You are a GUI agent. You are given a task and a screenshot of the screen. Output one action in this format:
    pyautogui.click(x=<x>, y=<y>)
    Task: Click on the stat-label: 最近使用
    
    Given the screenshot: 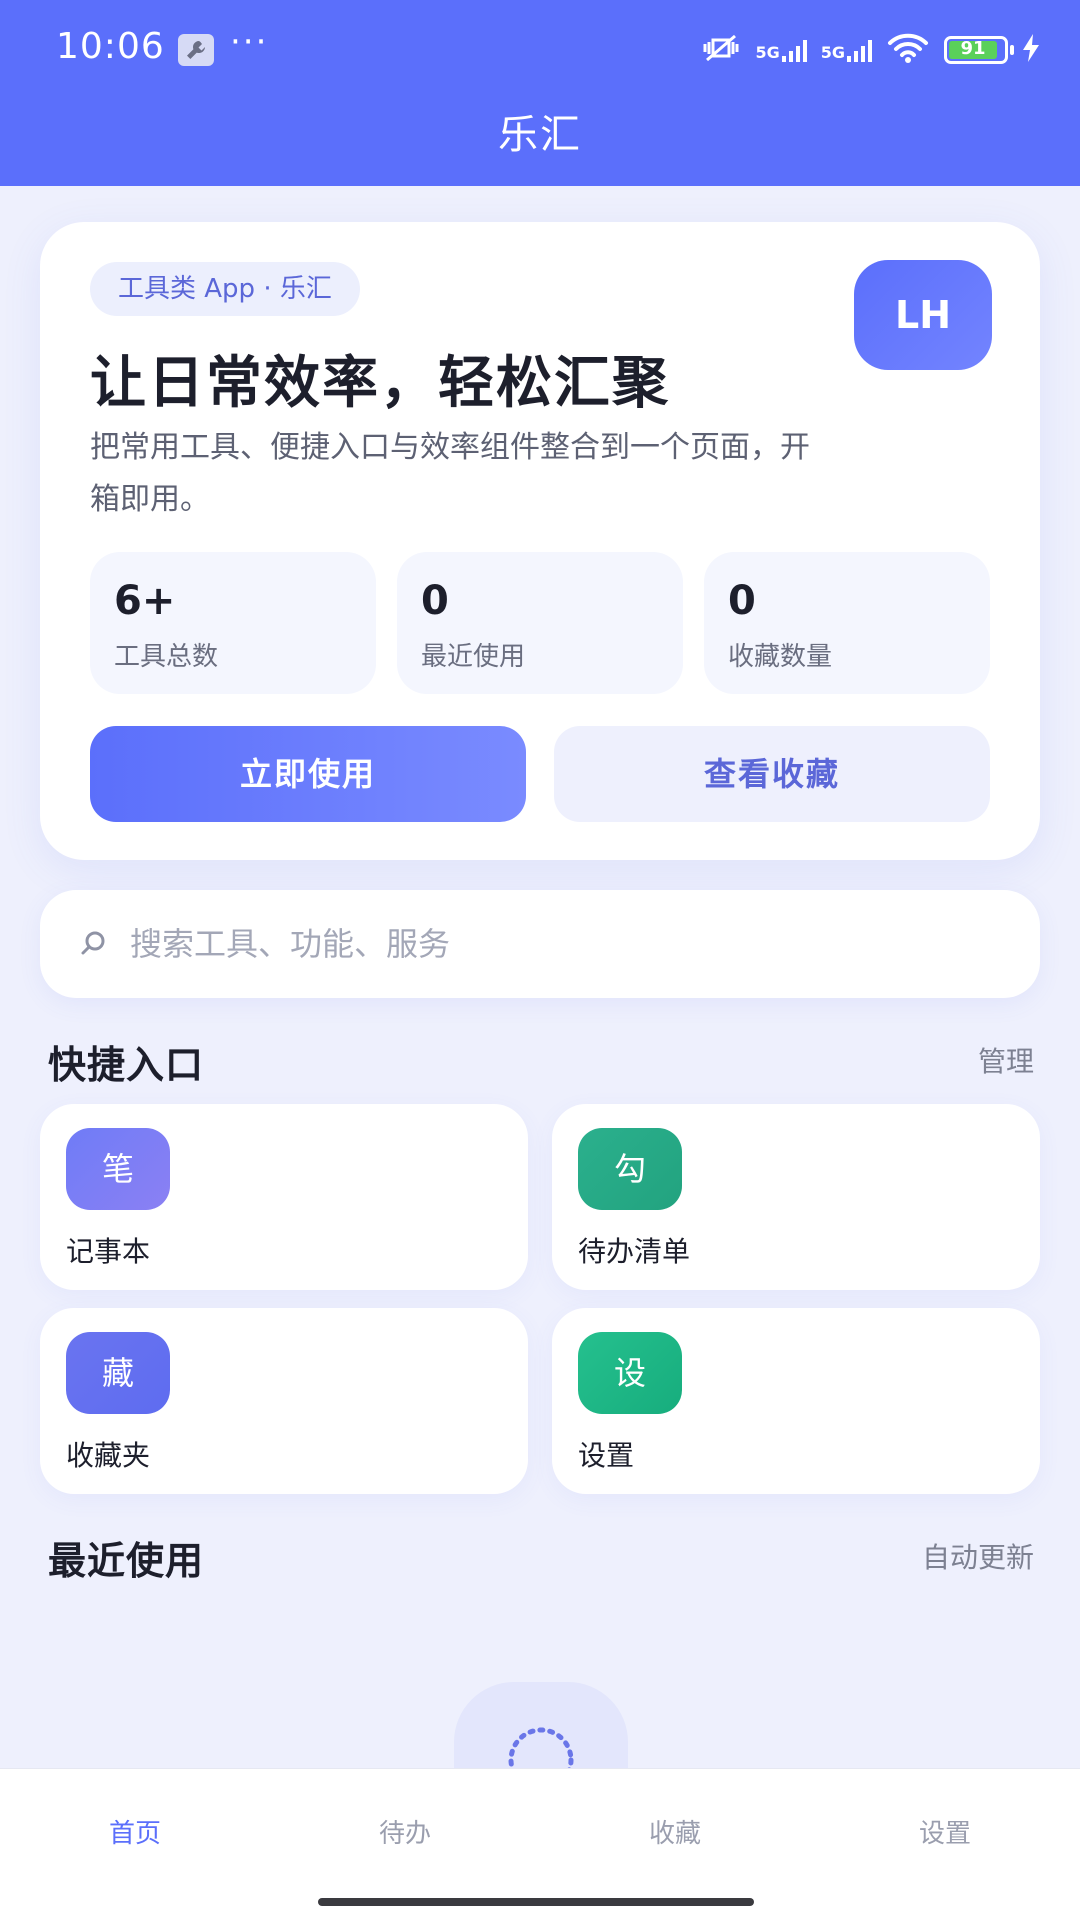 What is the action you would take?
    pyautogui.click(x=473, y=657)
    